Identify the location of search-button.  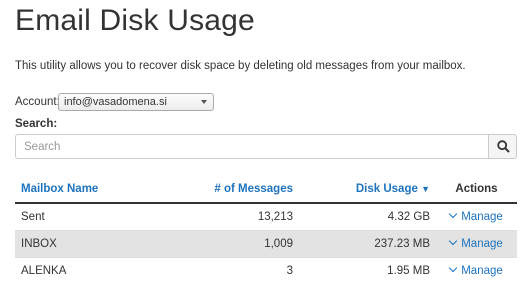
(502, 146).